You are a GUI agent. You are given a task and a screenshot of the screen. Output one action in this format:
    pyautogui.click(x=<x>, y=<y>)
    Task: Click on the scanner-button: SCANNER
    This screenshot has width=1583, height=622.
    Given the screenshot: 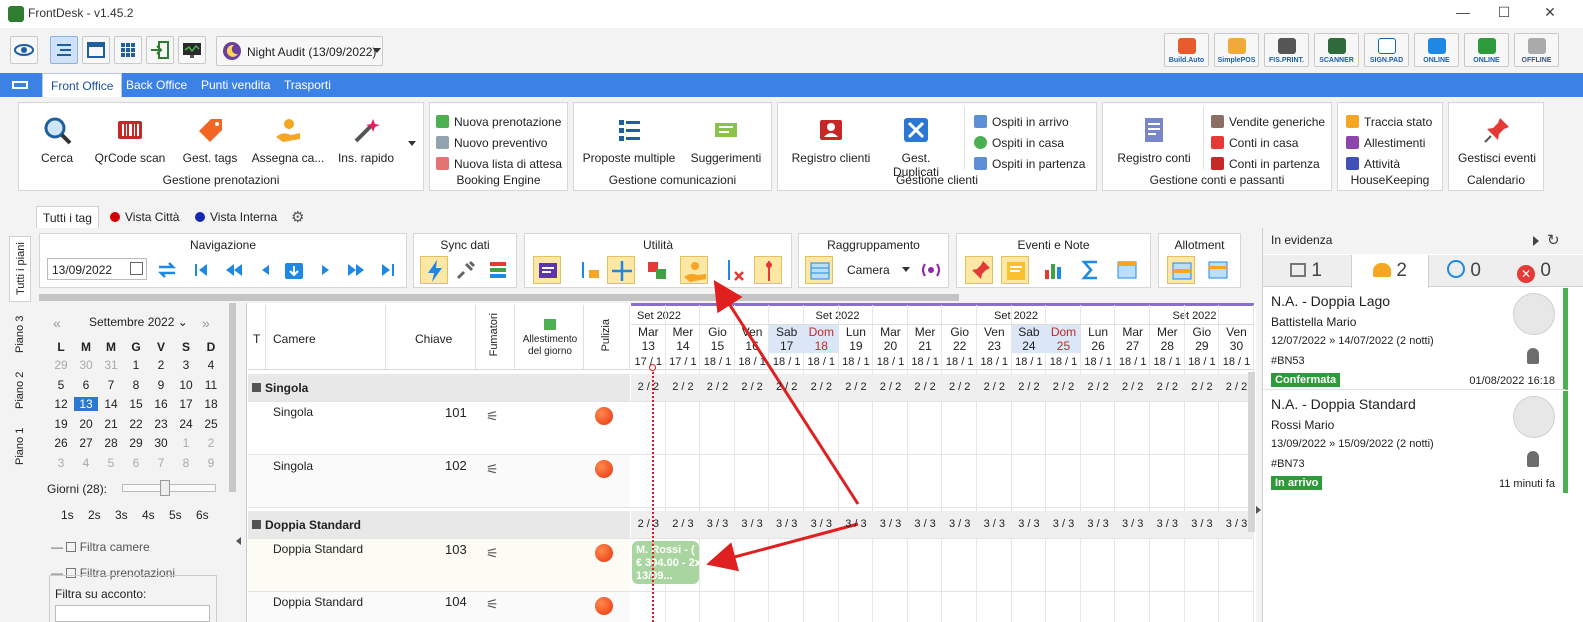 What is the action you would take?
    pyautogui.click(x=1336, y=50)
    